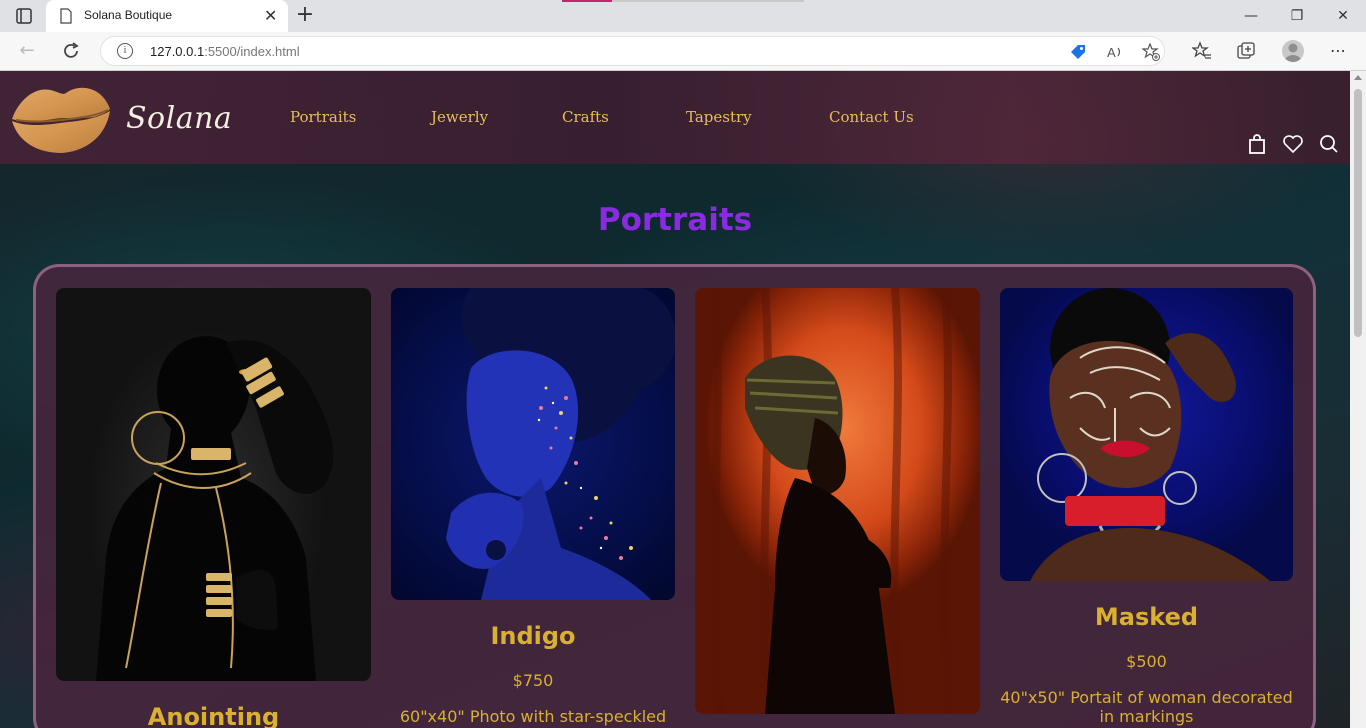 The image size is (1366, 728). Describe the element at coordinates (1297, 16) in the screenshot. I see `restore-icon: ❐` at that location.